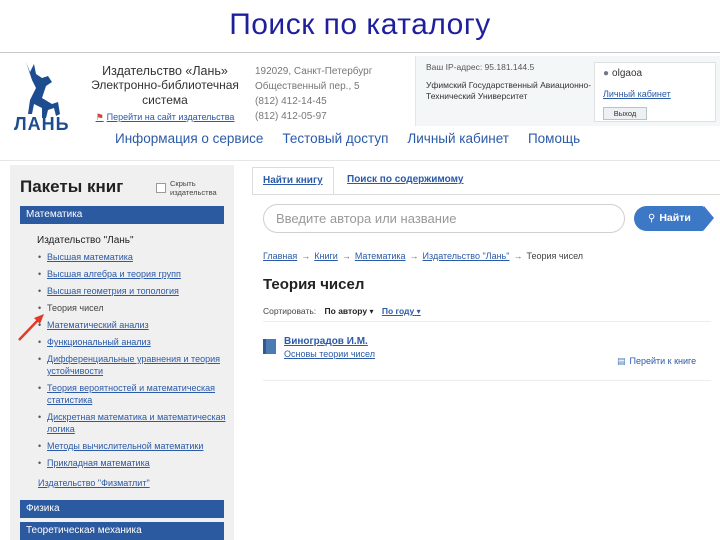 Image resolution: width=720 pixels, height=540 pixels. Describe the element at coordinates (90, 257) in the screenshot. I see `subcategory-link: Высшая математика` at that location.